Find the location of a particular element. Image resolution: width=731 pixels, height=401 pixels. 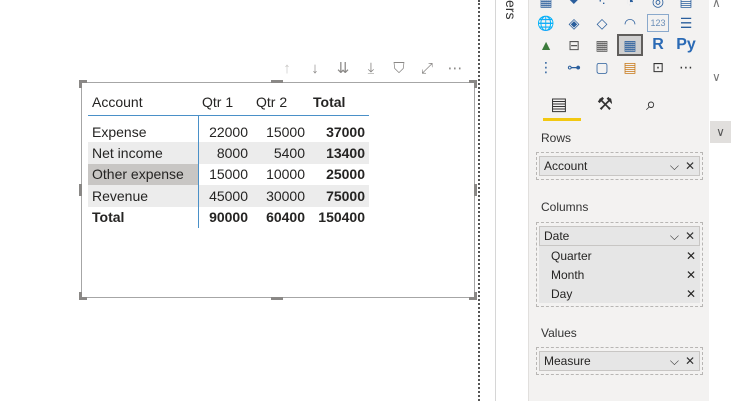

resize-handle-tl-v is located at coordinates (80, 84).